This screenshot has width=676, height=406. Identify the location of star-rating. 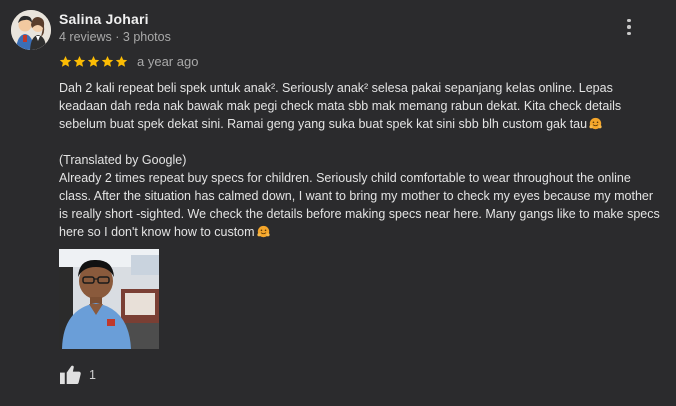
(93, 61).